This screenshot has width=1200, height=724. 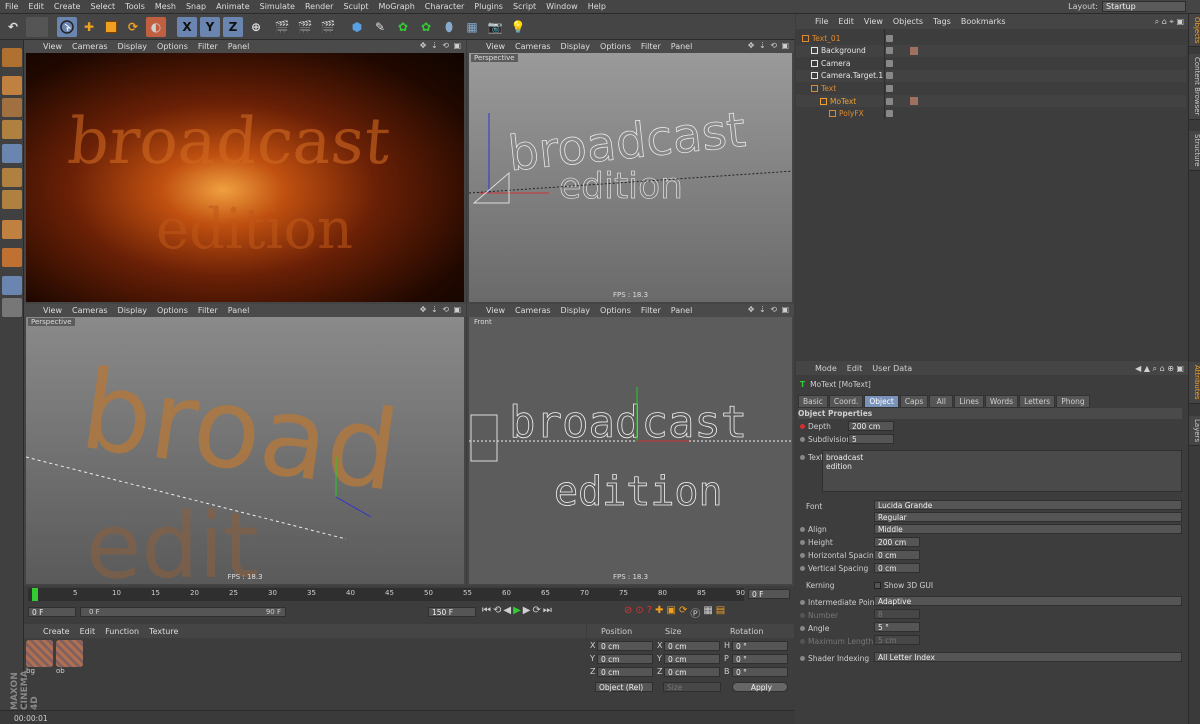 What do you see at coordinates (196, 6) in the screenshot?
I see `menu-snap: Snap` at bounding box center [196, 6].